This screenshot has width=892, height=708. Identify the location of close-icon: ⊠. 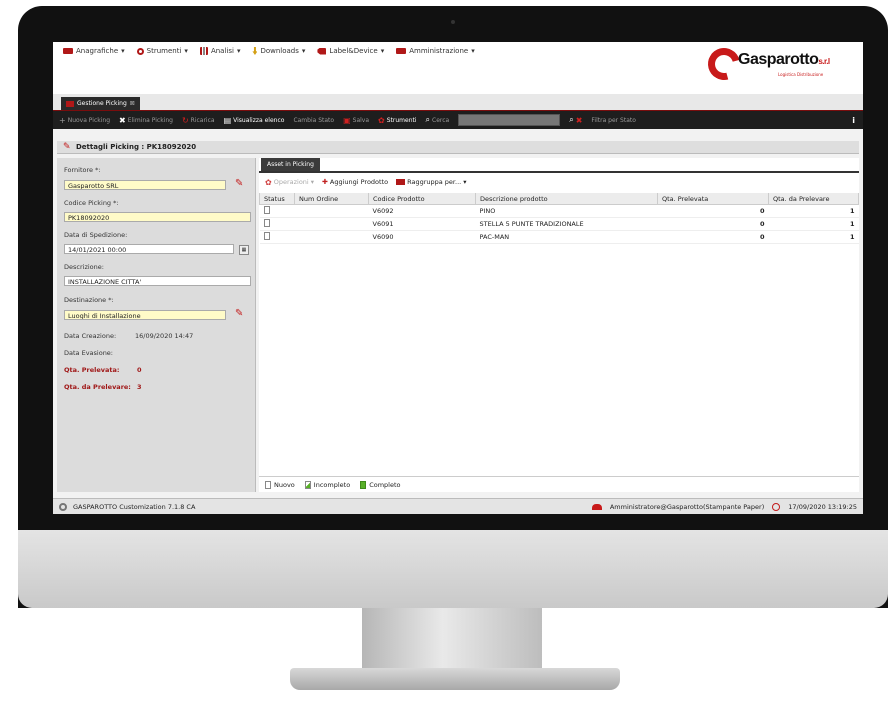
(132, 103).